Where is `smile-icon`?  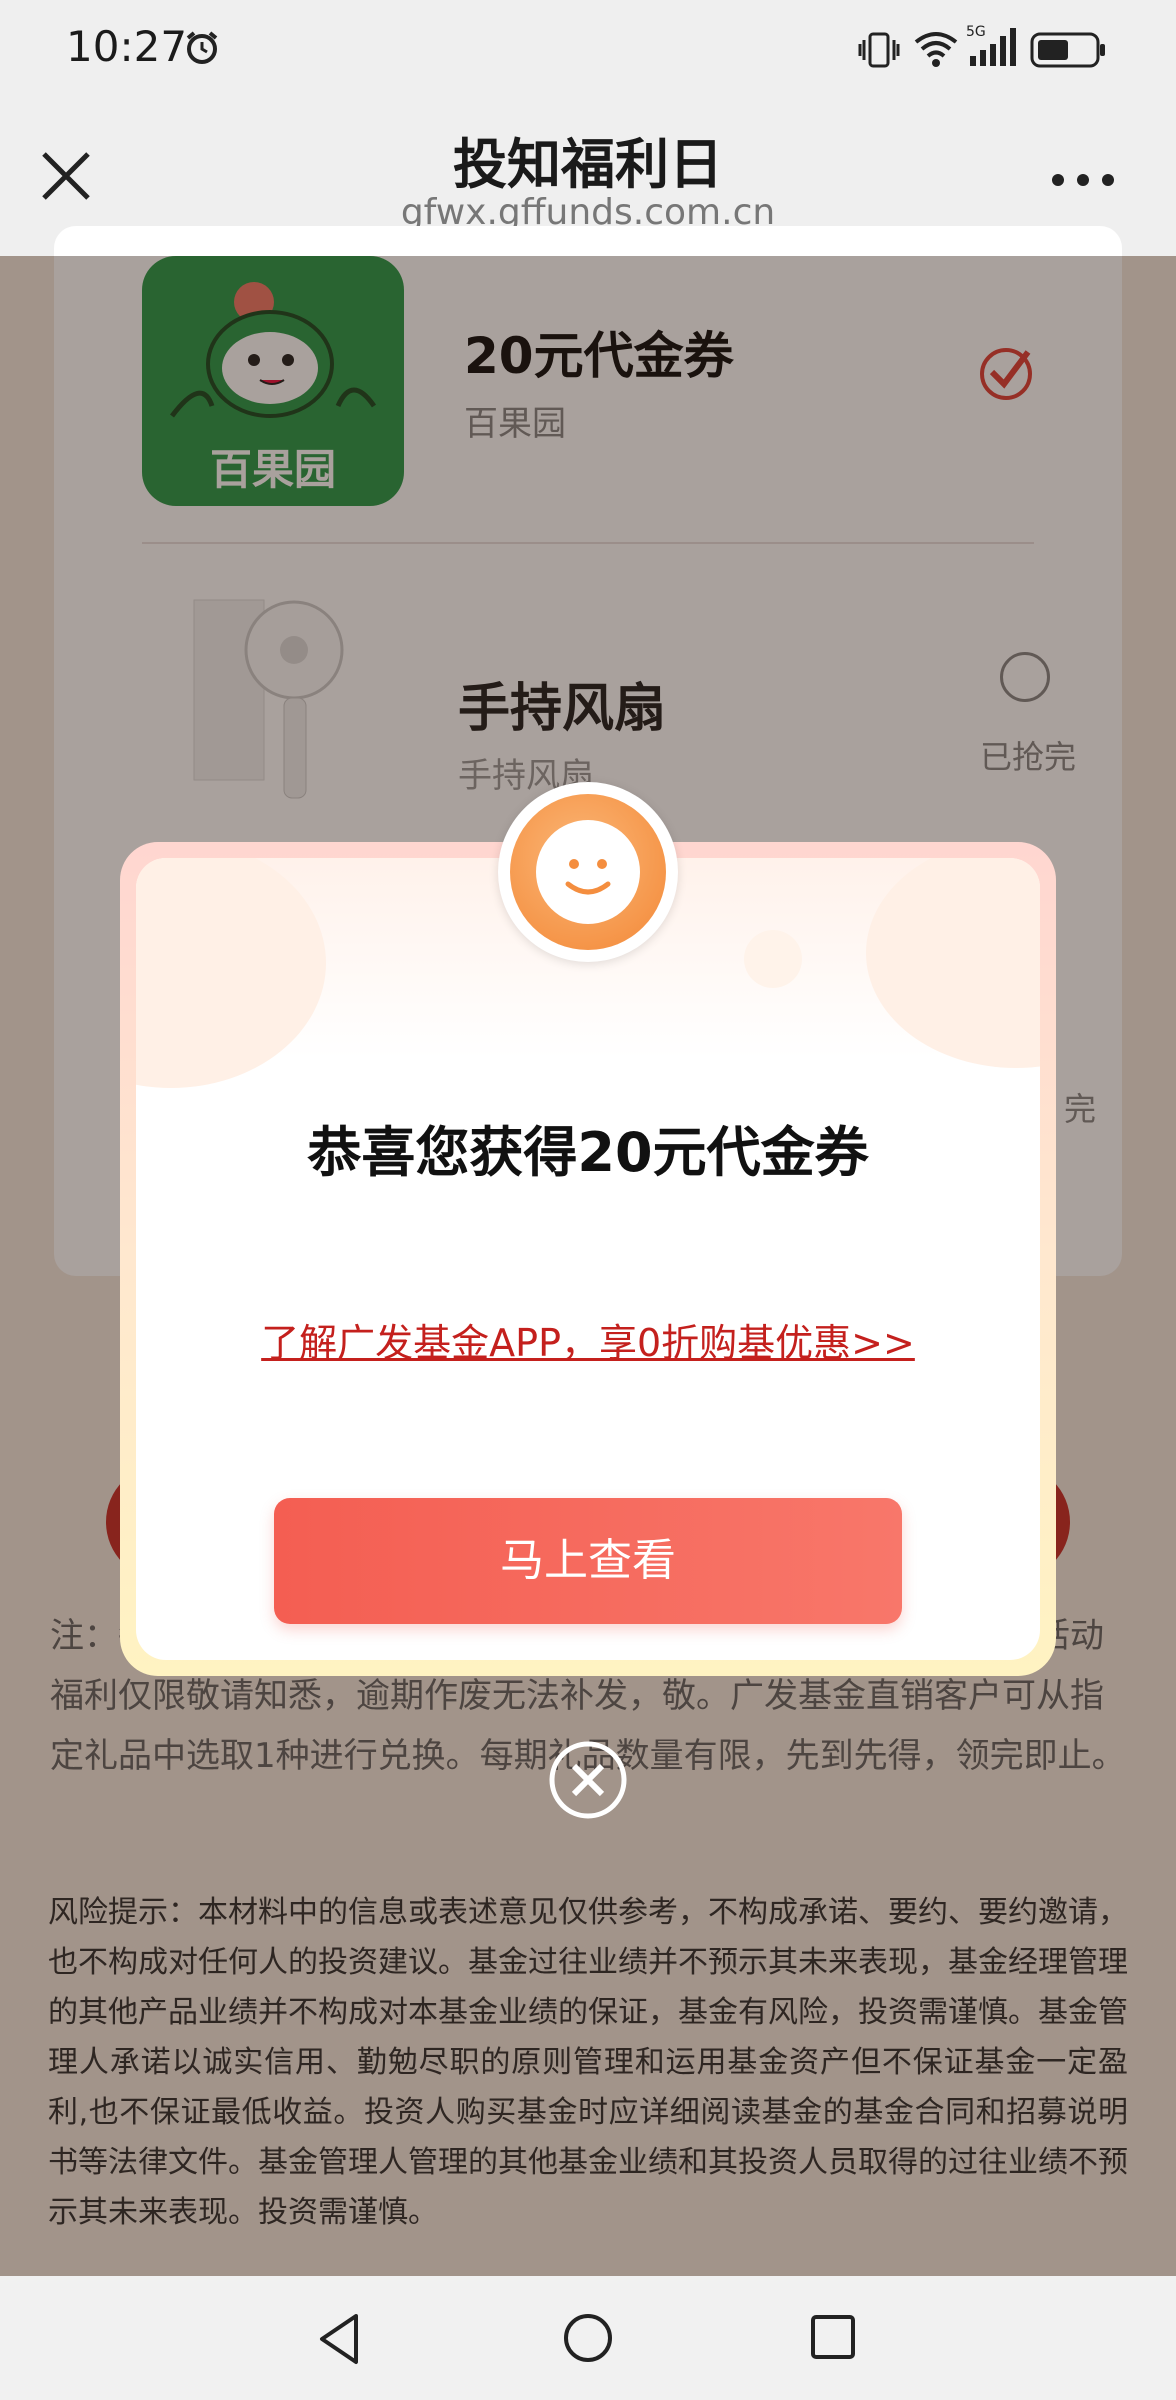 smile-icon is located at coordinates (588, 872).